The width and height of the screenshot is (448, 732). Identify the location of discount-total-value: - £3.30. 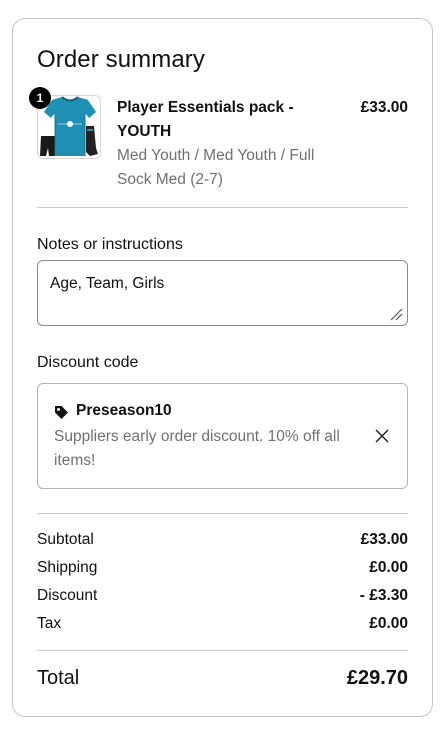
(383, 595).